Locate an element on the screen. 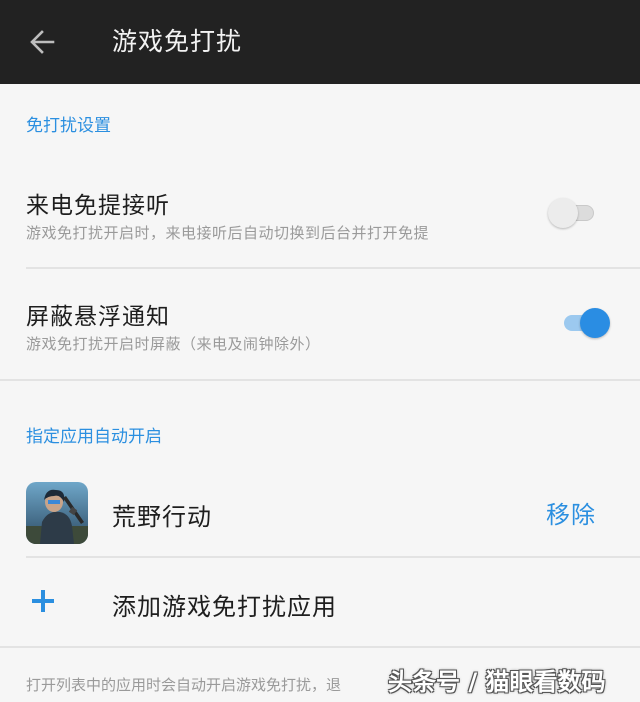  top-app-bar: 游戏免打扰 is located at coordinates (320, 42).